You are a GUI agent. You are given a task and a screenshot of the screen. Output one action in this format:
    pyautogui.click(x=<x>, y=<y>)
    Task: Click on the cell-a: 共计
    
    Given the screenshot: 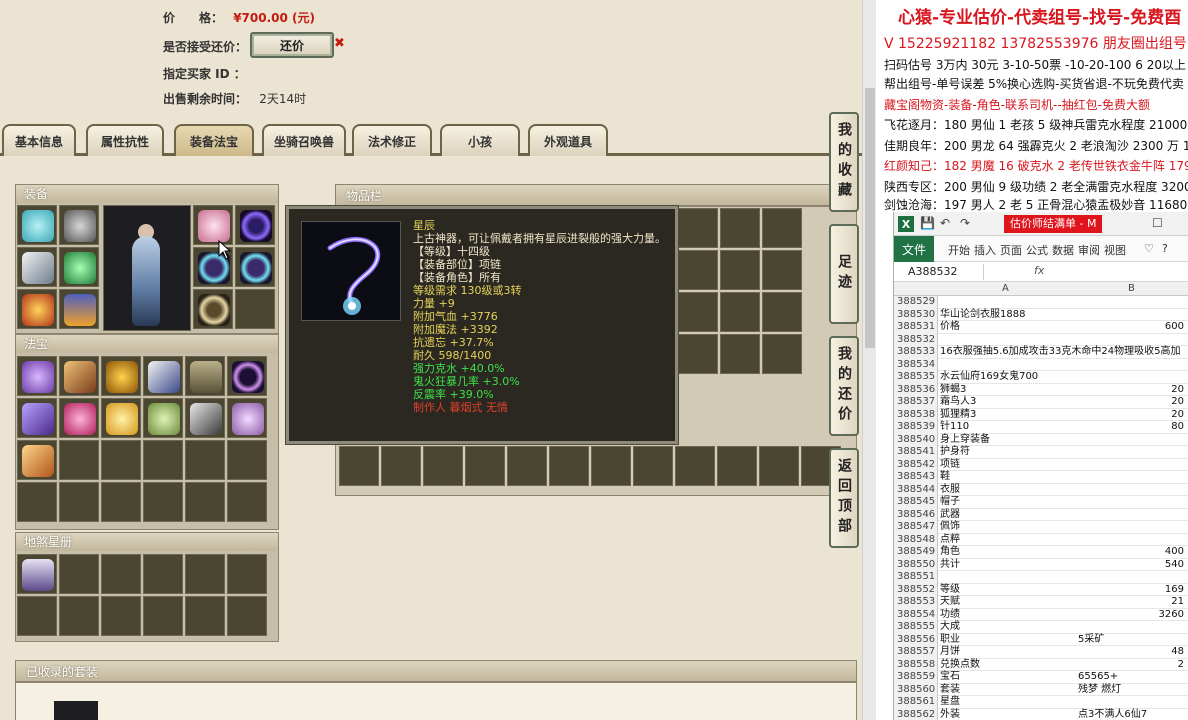 What is the action you would take?
    pyautogui.click(x=1007, y=565)
    